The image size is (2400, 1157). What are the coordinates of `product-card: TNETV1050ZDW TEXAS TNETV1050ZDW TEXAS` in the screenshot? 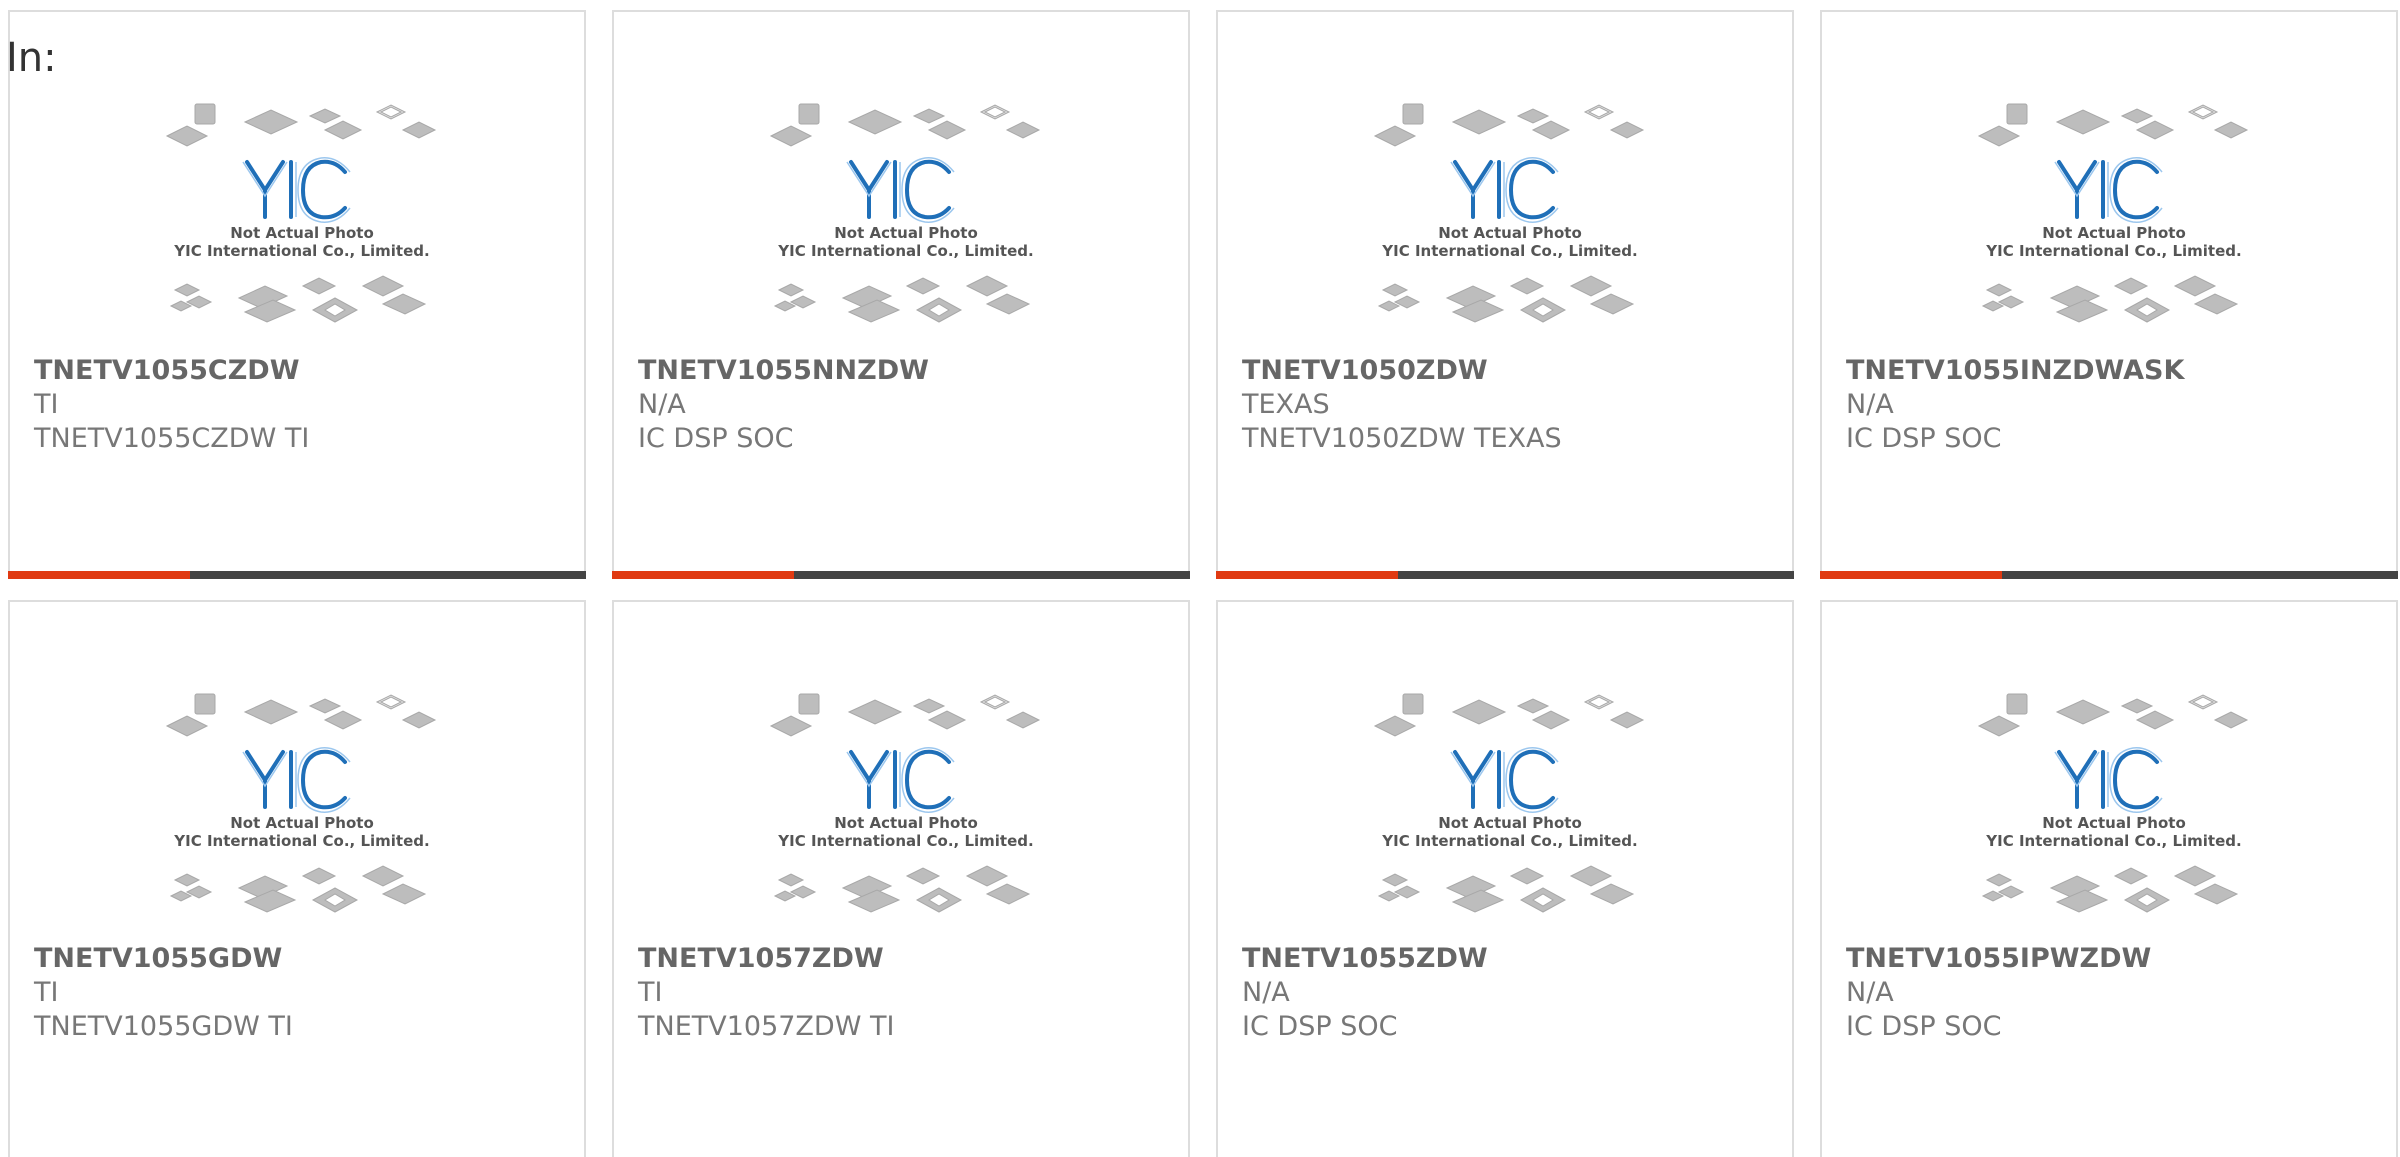 It's located at (1505, 294).